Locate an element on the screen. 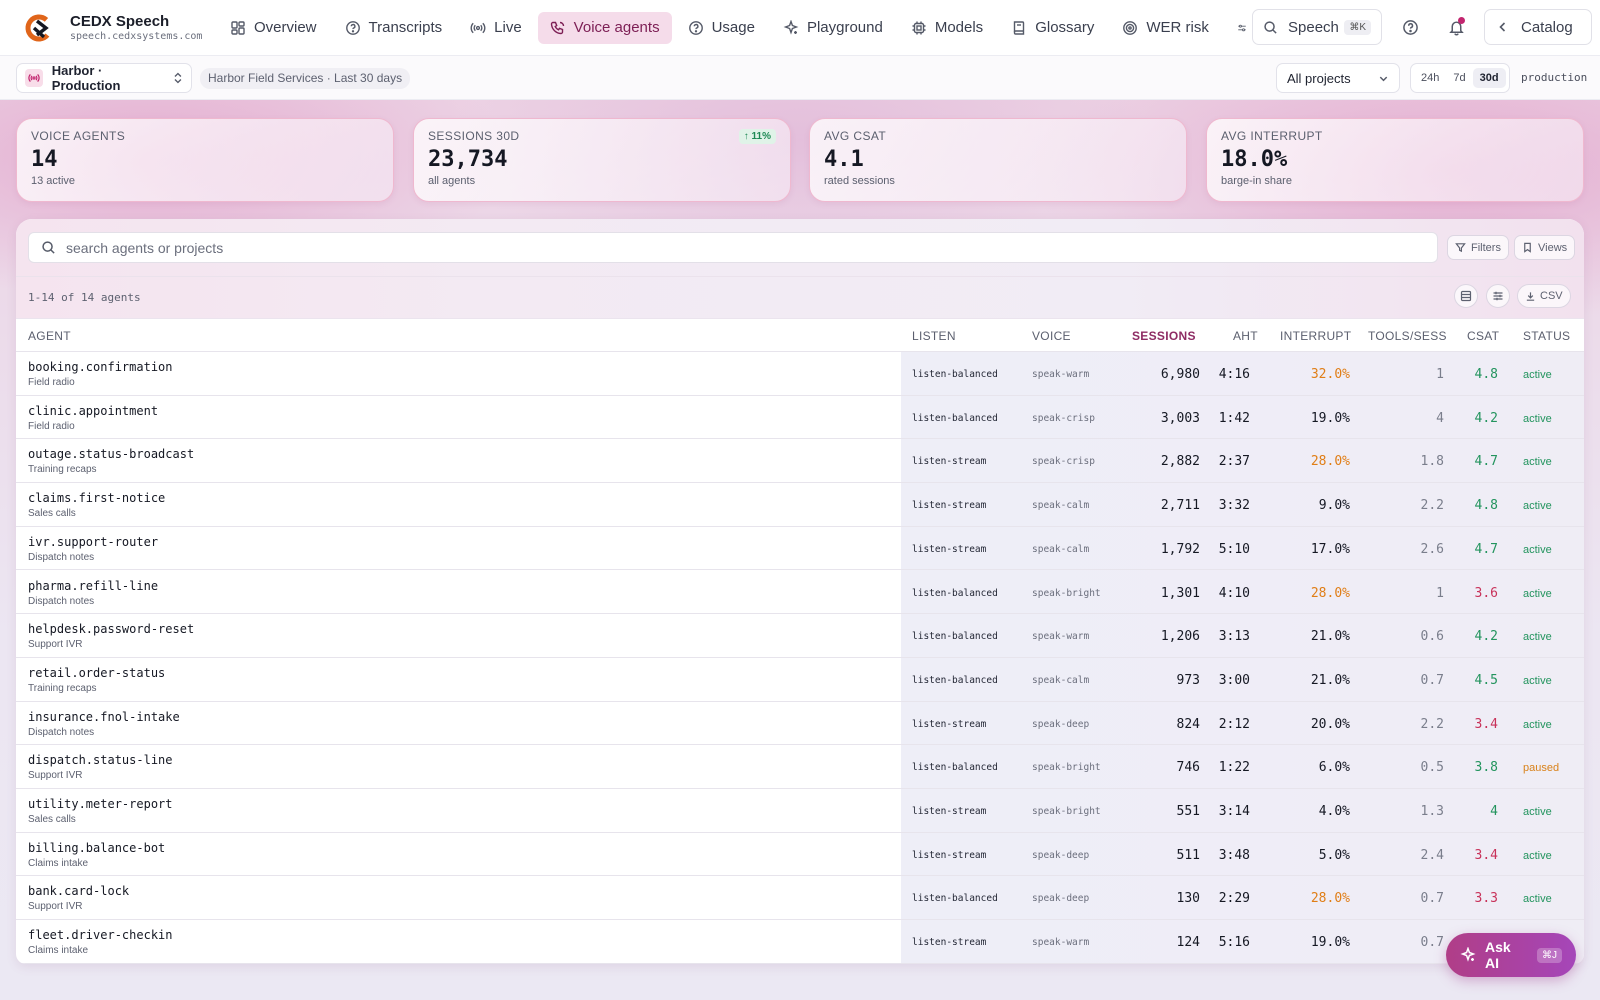  nav-item-glossary: Glossary is located at coordinates (1052, 28).